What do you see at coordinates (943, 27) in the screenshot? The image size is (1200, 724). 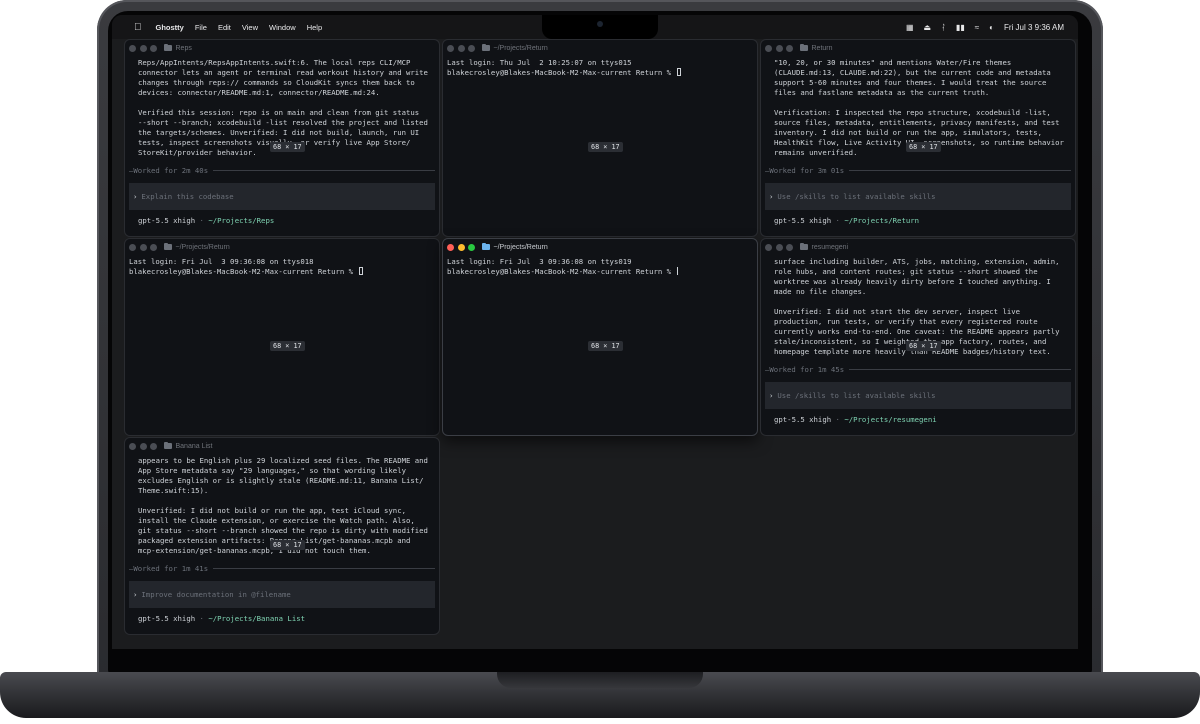 I see `bluetooth-icon: ᛛ` at bounding box center [943, 27].